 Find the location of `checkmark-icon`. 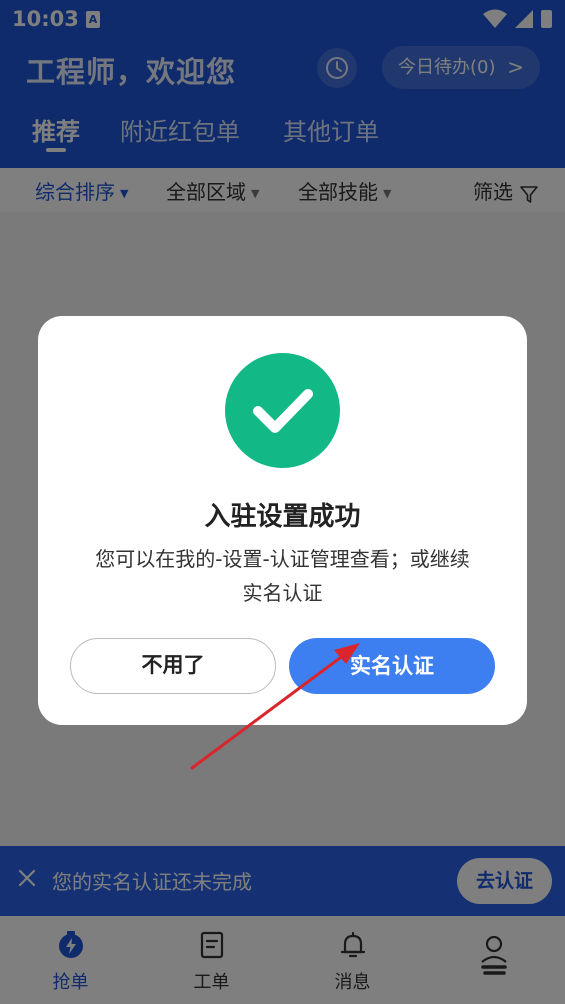

checkmark-icon is located at coordinates (283, 411).